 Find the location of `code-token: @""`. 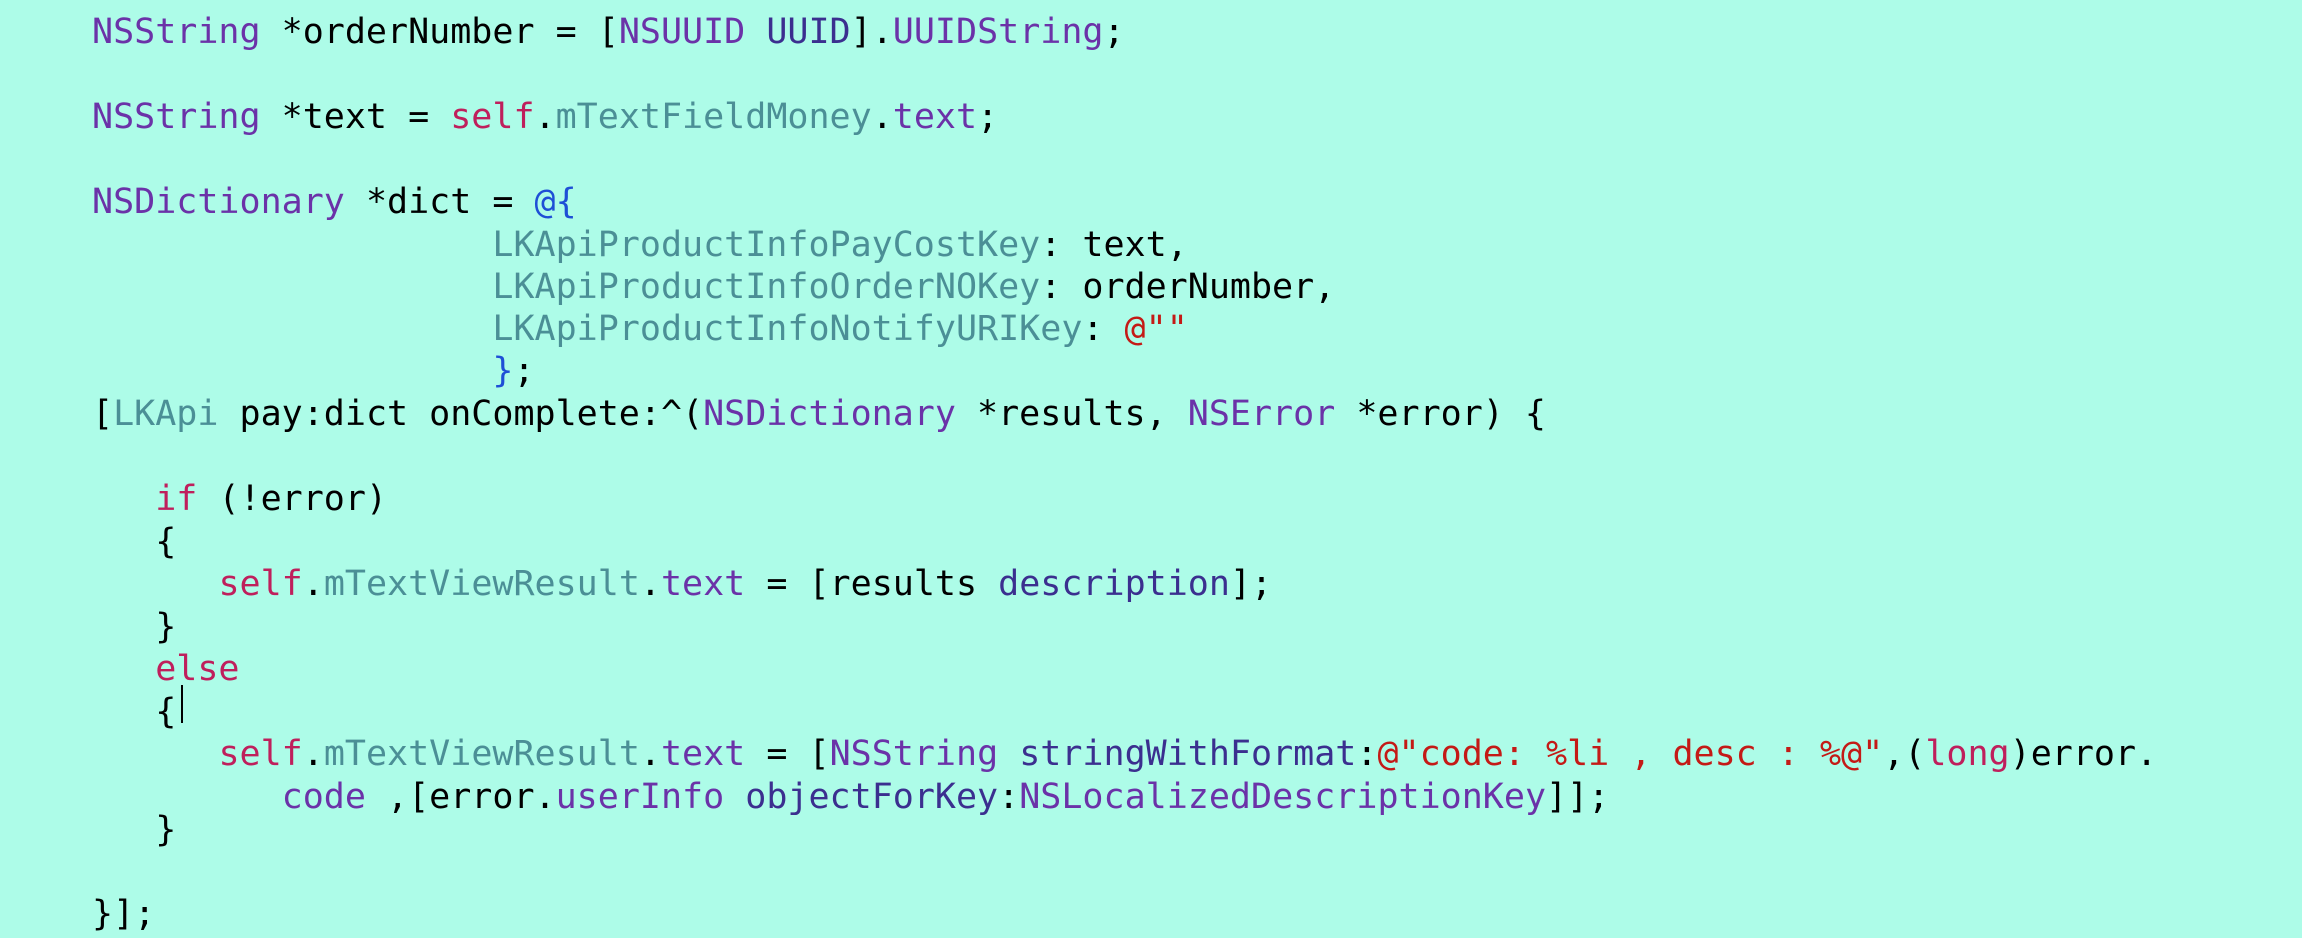

code-token: @"" is located at coordinates (1156, 329).